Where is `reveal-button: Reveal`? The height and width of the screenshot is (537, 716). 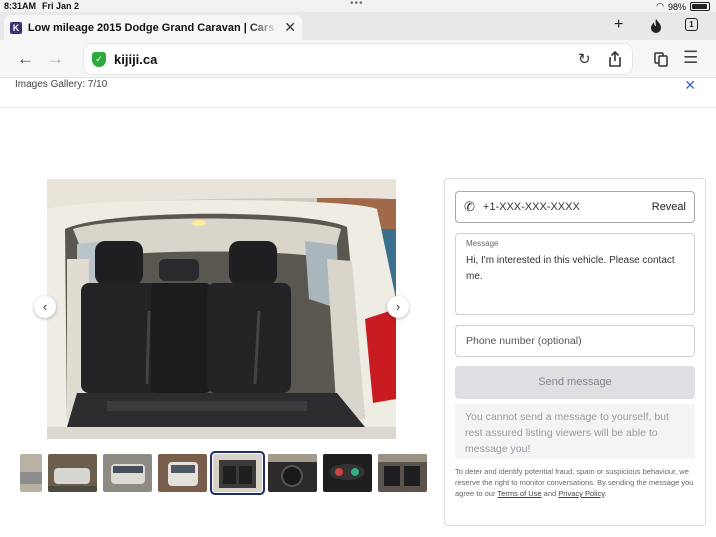 reveal-button: Reveal is located at coordinates (669, 207).